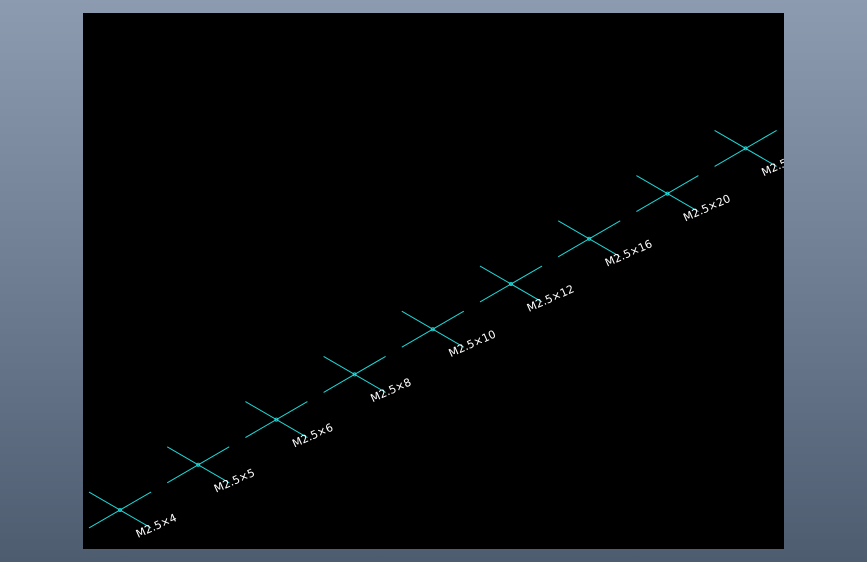  I want to click on screw-marker: M2.5×12, so click(527, 290).